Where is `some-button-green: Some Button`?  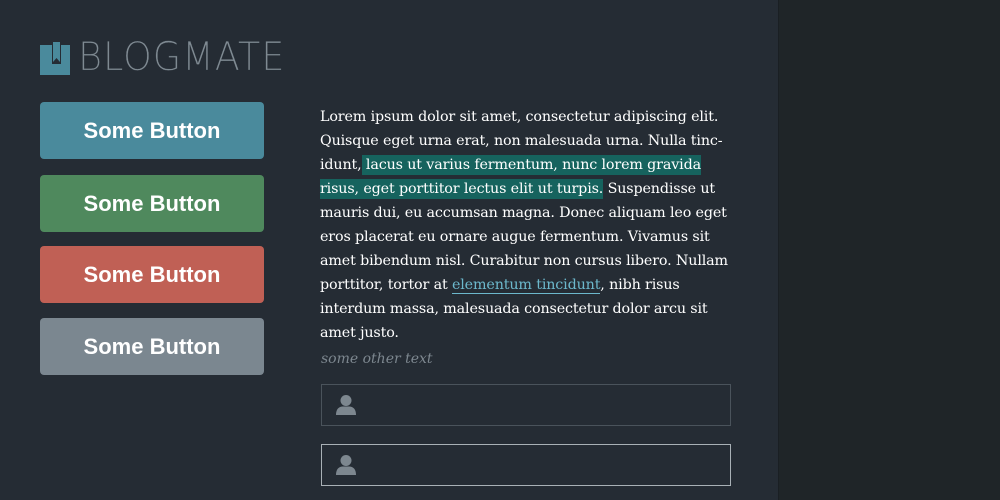 some-button-green: Some Button is located at coordinates (152, 203).